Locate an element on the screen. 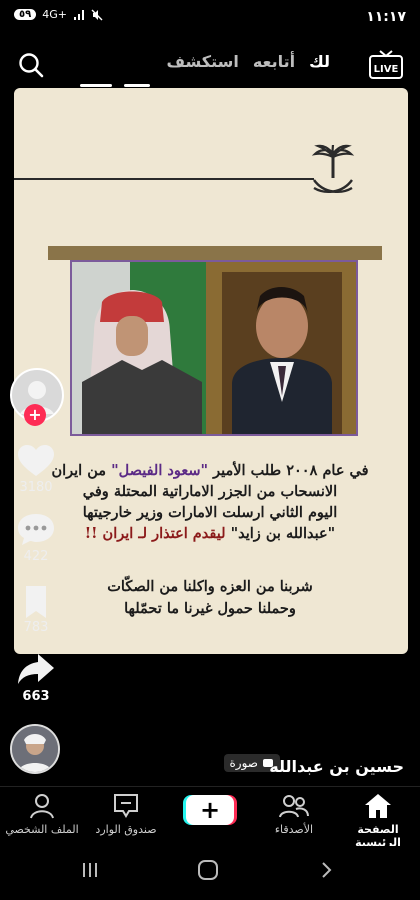 The width and height of the screenshot is (420, 900). author-photo is located at coordinates (35, 749).